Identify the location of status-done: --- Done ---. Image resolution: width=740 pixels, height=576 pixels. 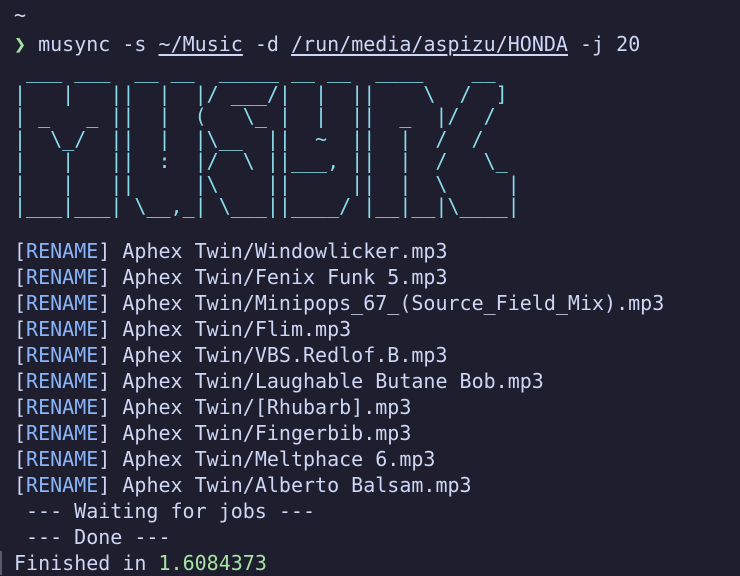
(98, 537).